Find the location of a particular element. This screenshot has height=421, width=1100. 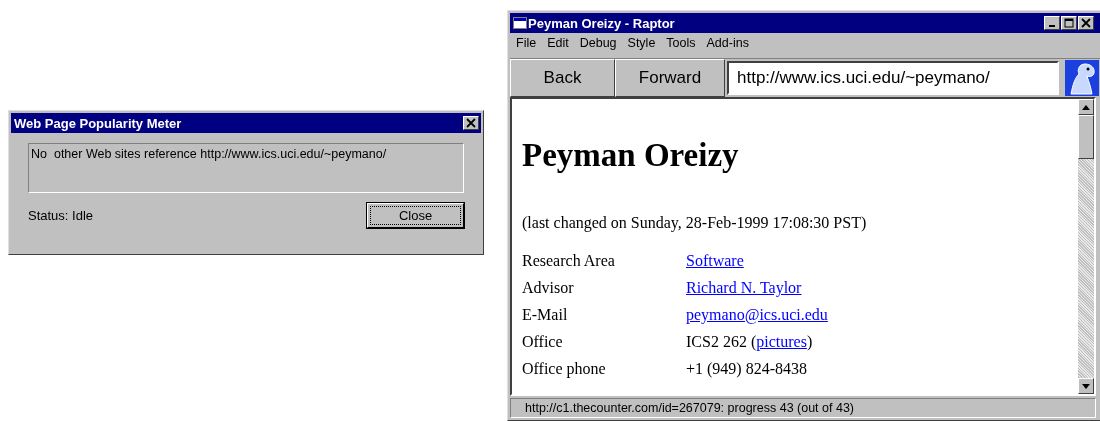

scroll-down-button is located at coordinates (1086, 386).